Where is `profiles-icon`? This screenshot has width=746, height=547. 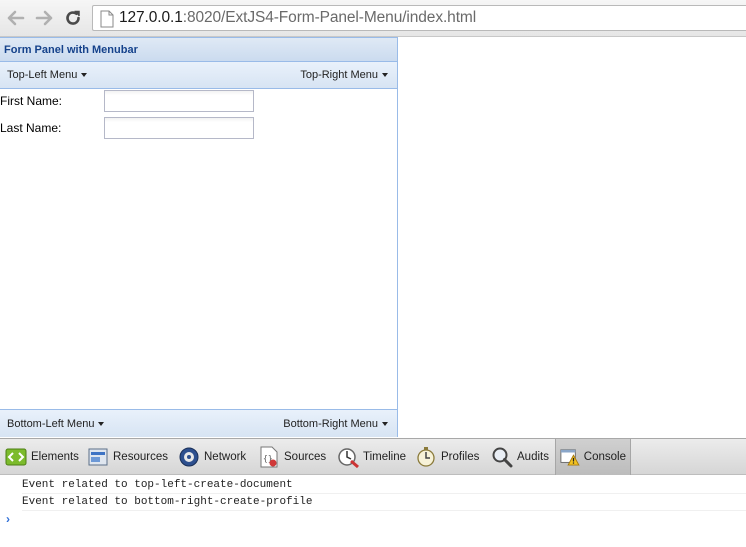
profiles-icon is located at coordinates (426, 457).